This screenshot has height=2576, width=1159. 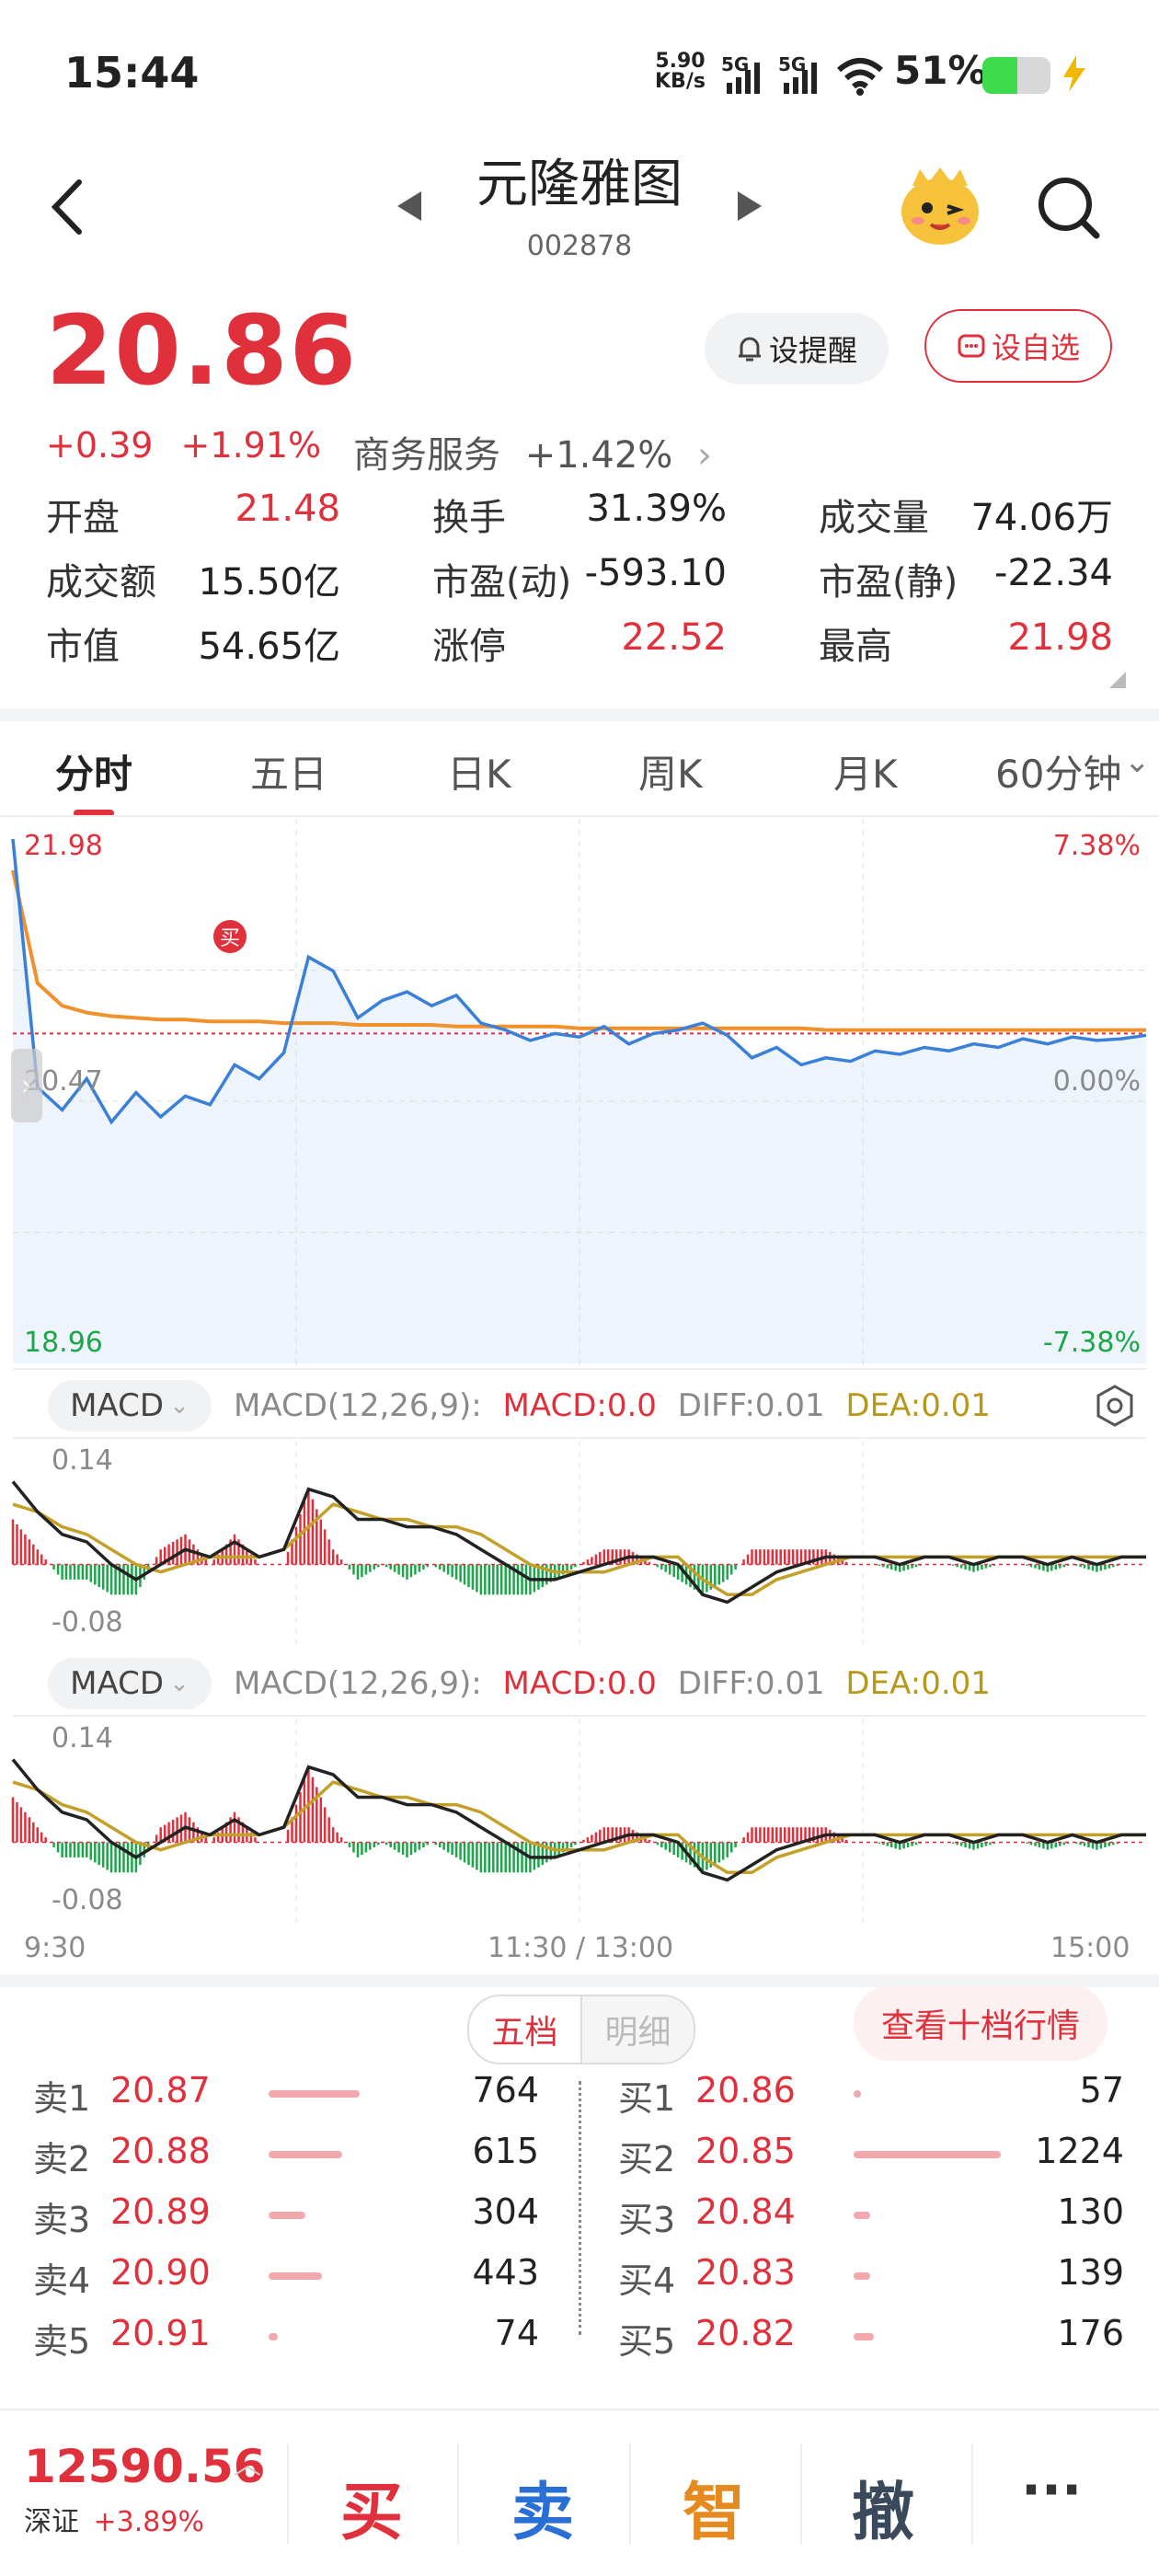 I want to click on level-volume: 443, so click(x=505, y=2272).